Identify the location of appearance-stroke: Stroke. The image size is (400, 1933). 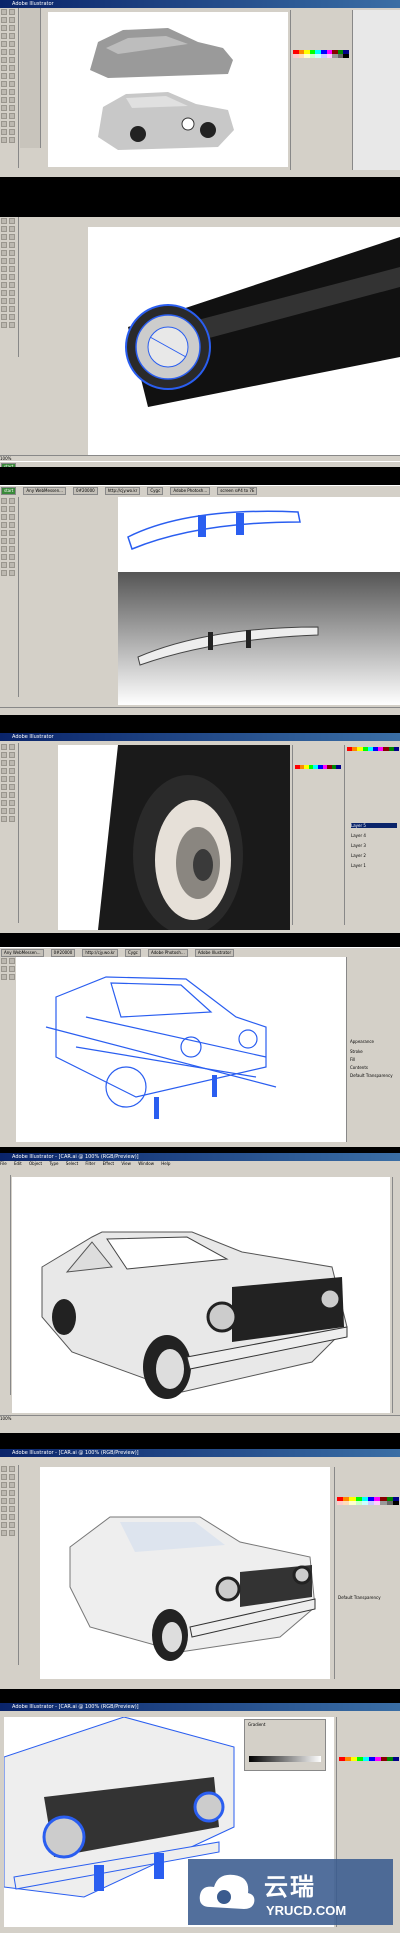
(356, 1051).